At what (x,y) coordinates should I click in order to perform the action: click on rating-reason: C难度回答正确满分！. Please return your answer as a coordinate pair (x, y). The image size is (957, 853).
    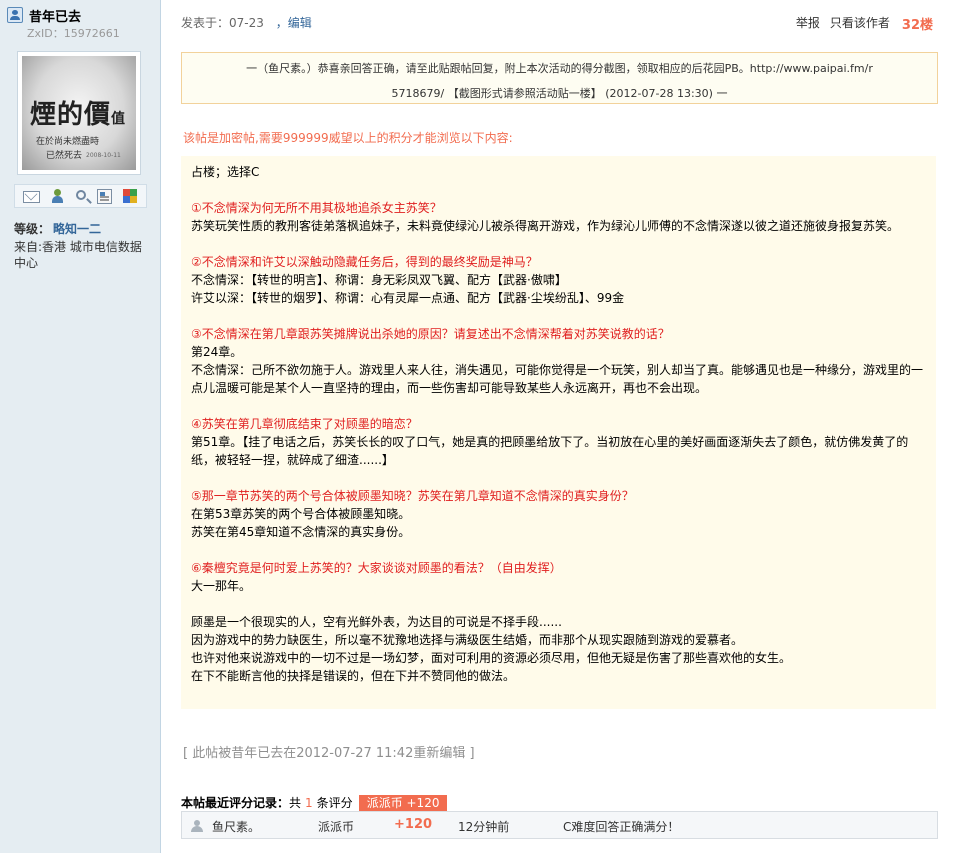
    Looking at the image, I should click on (621, 827).